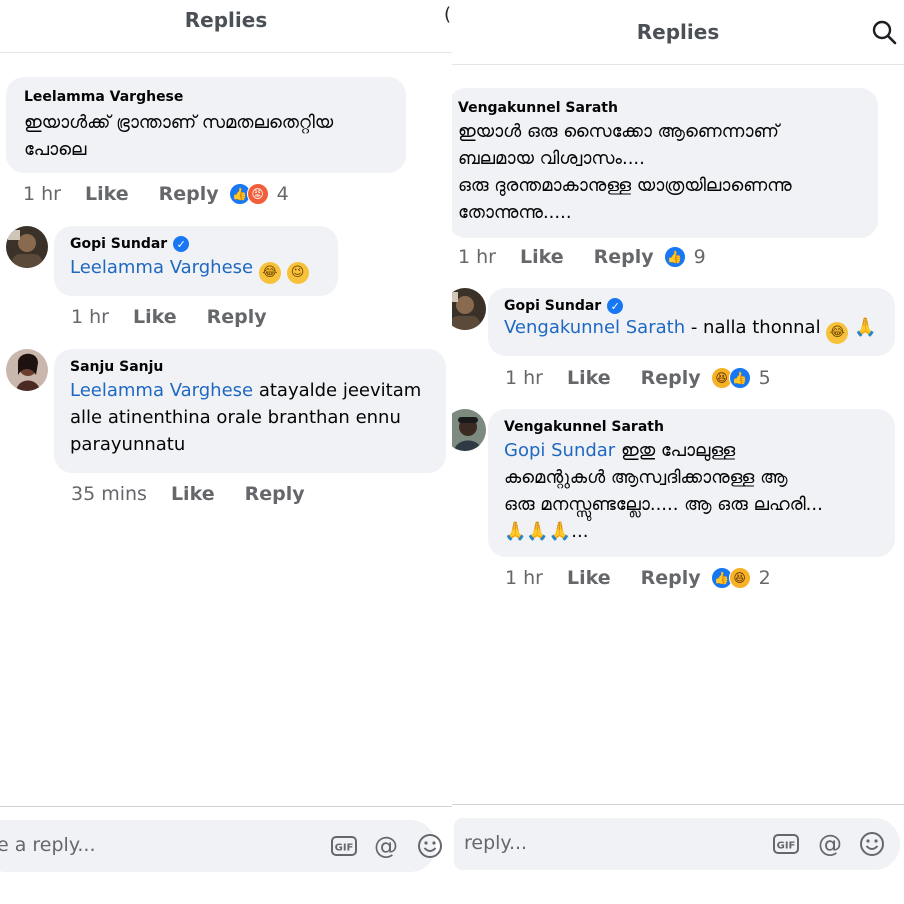 The width and height of the screenshot is (904, 904). What do you see at coordinates (638, 578) in the screenshot?
I see `comment-actions: 1 hr Like Reply 👍 😆 2` at bounding box center [638, 578].